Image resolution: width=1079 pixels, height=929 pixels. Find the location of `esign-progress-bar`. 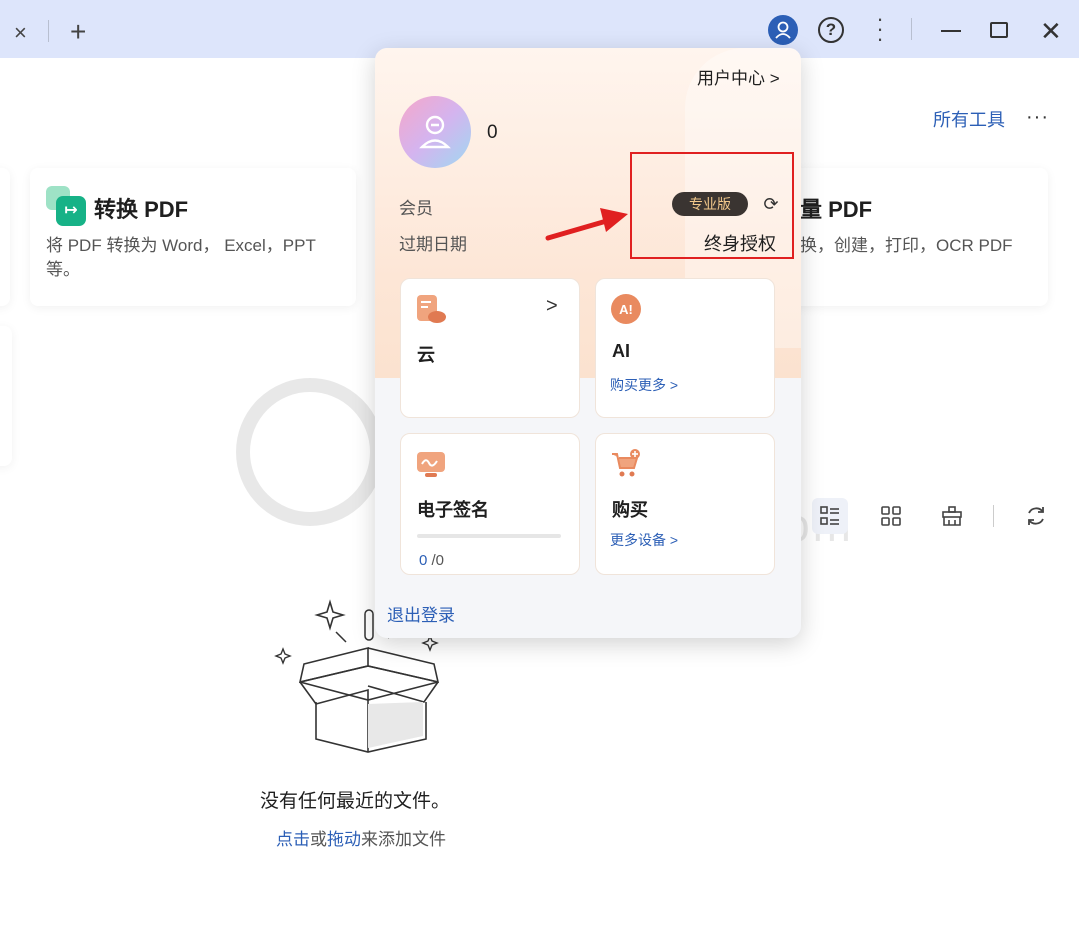

esign-progress-bar is located at coordinates (489, 536).